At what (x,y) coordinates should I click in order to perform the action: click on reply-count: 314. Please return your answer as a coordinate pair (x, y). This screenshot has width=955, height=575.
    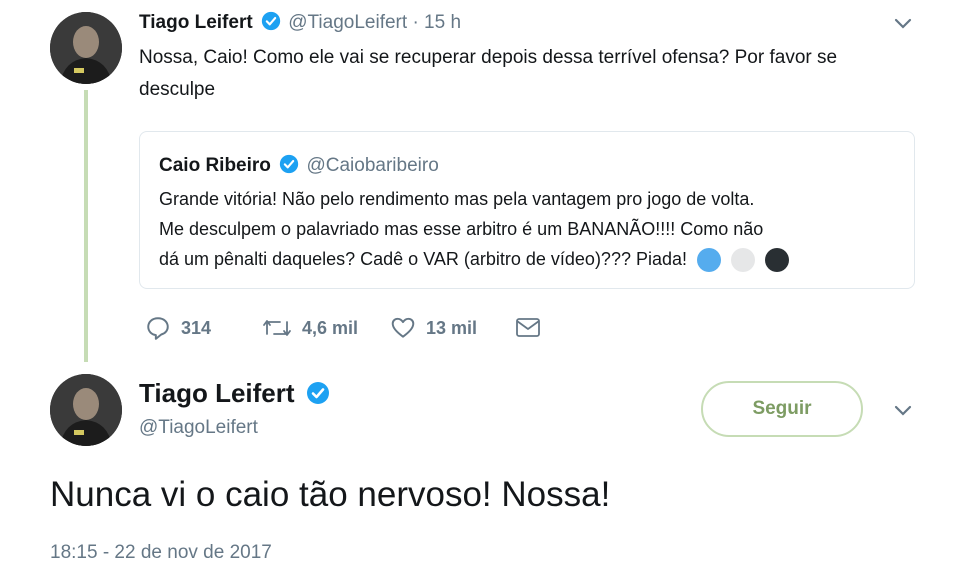
    Looking at the image, I should click on (196, 327).